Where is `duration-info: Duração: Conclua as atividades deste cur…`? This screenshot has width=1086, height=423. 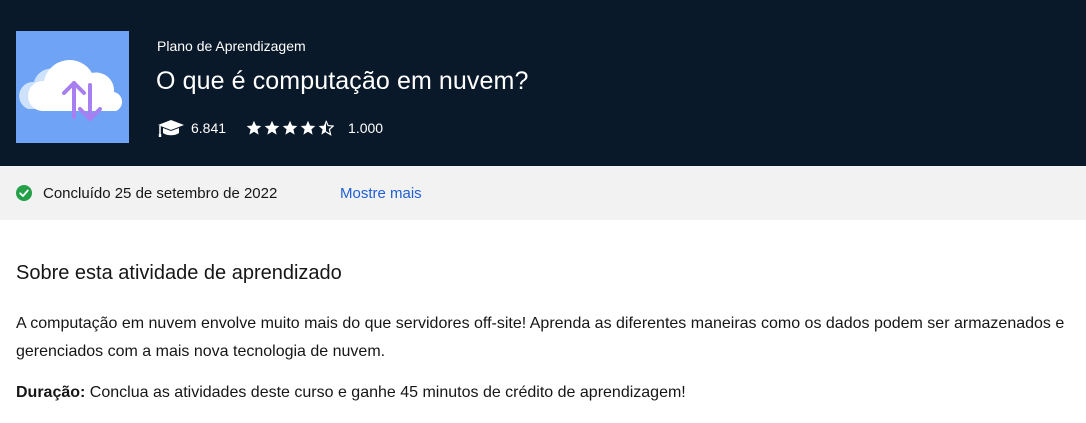
duration-info: Duração: Conclua as atividades deste cur… is located at coordinates (351, 393).